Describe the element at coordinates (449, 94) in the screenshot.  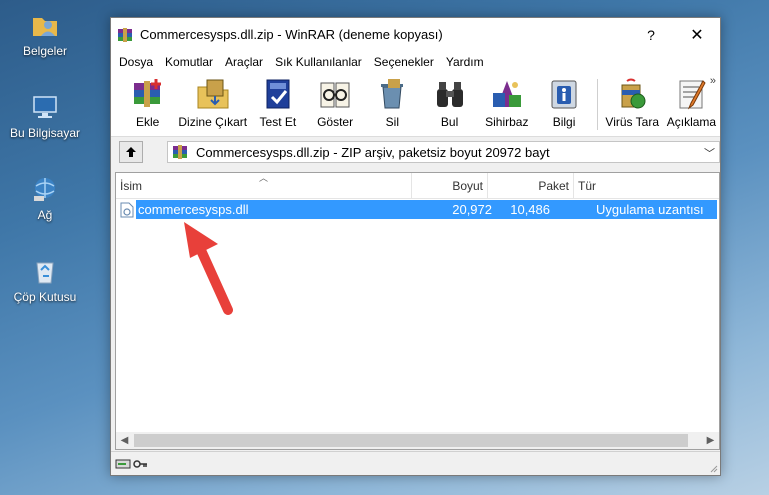
I see `find-icon` at that location.